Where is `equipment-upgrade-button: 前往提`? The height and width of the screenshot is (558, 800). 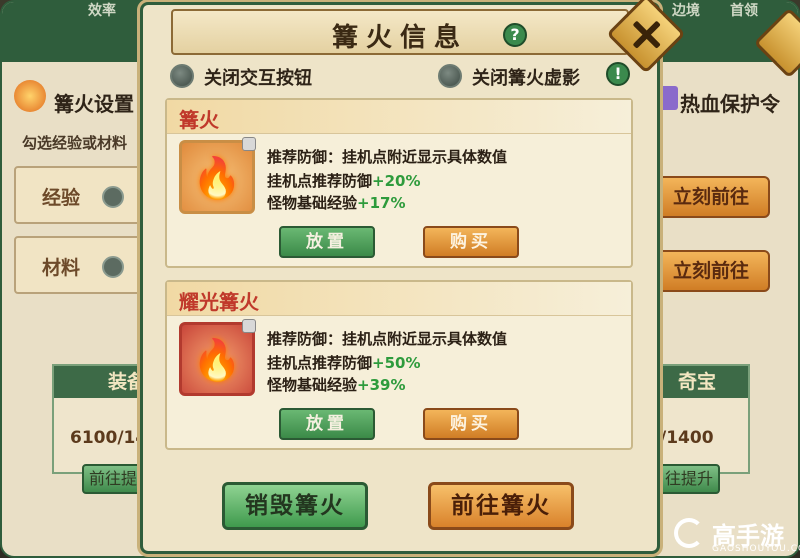 equipment-upgrade-button: 前往提 is located at coordinates (113, 479).